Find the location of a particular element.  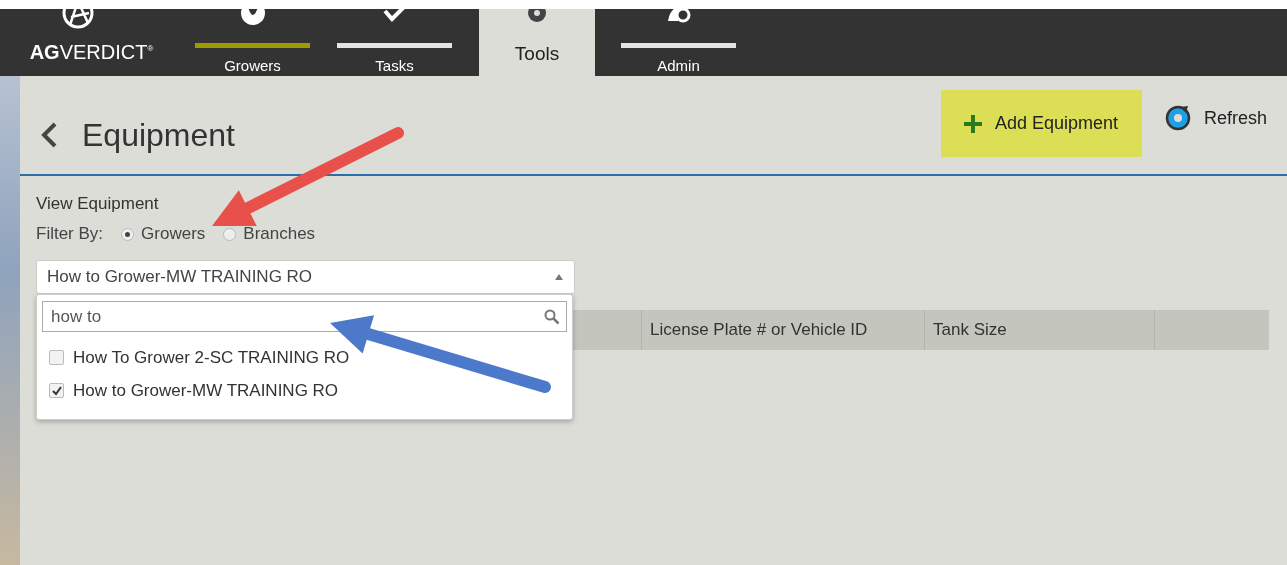

caret-icon is located at coordinates (559, 277).